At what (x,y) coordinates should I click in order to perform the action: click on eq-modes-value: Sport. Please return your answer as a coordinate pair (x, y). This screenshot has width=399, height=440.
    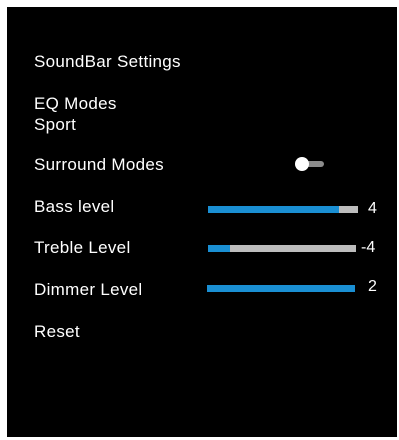
    Looking at the image, I should click on (55, 125).